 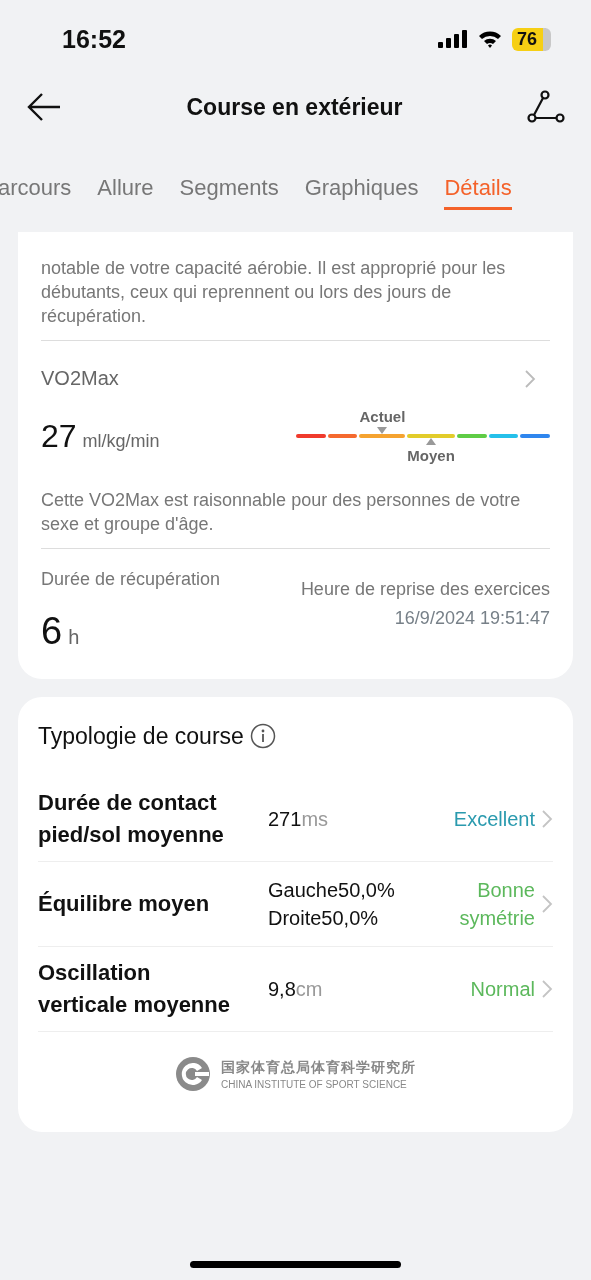 I want to click on metric-label: Durée de contact pied/sol moyenne, so click(x=131, y=819).